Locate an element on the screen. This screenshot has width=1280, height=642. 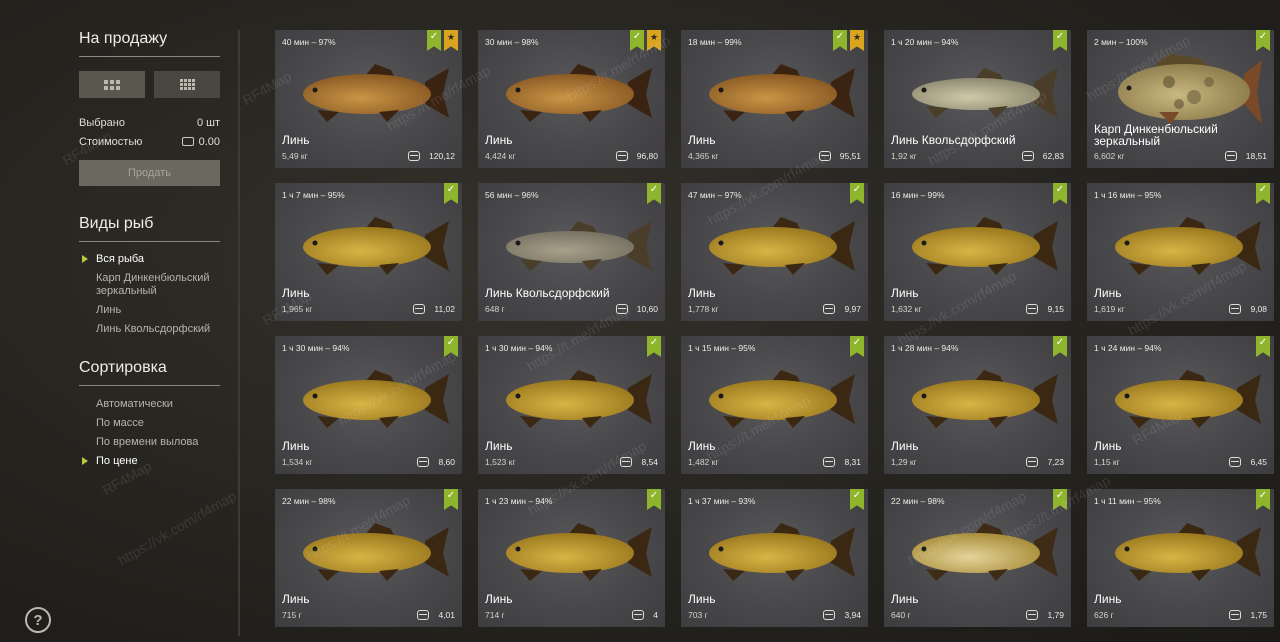
fish-weight: 1,965 кг is located at coordinates (297, 309).